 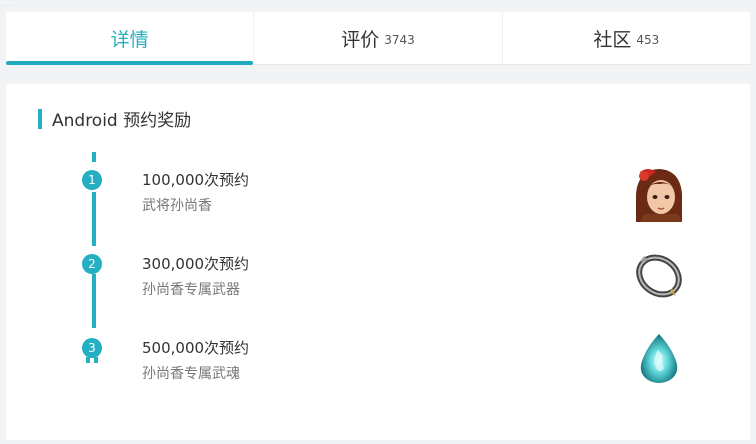 What do you see at coordinates (191, 290) in the screenshot?
I see `reward-text: 孙尚香专属武器` at bounding box center [191, 290].